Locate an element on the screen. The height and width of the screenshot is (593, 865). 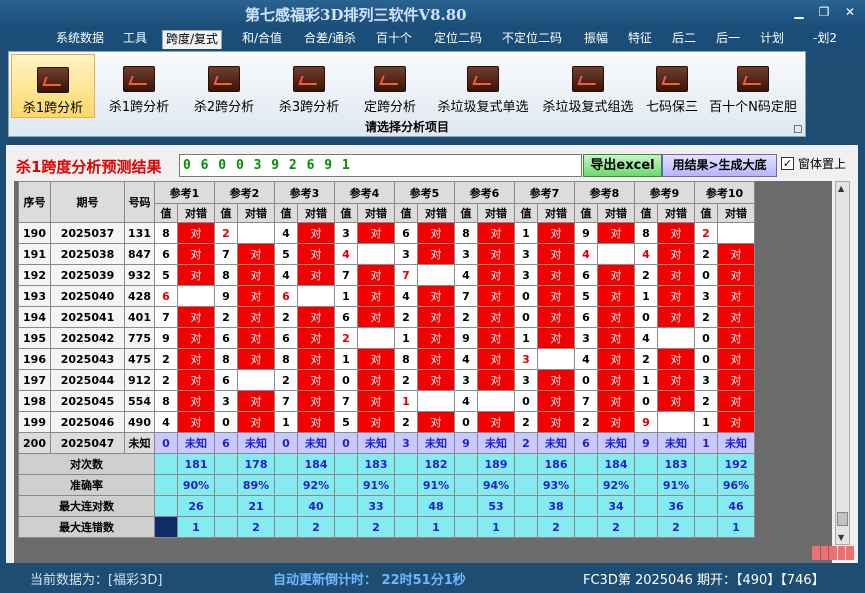
menu-item: 工具 is located at coordinates (135, 39).